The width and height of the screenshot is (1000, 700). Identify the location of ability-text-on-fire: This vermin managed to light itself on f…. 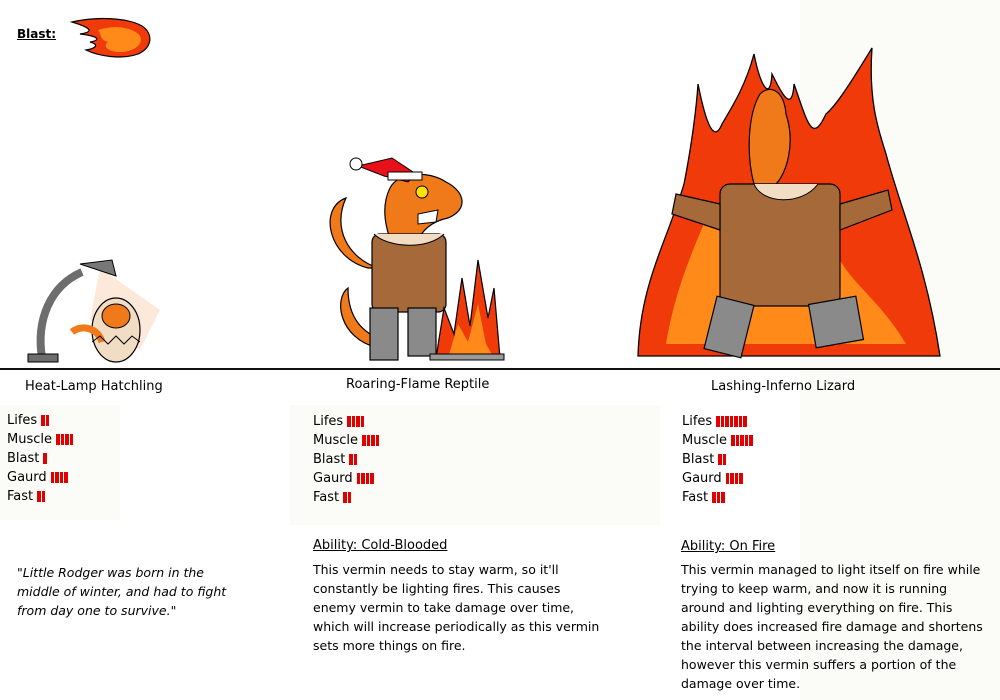
(832, 626).